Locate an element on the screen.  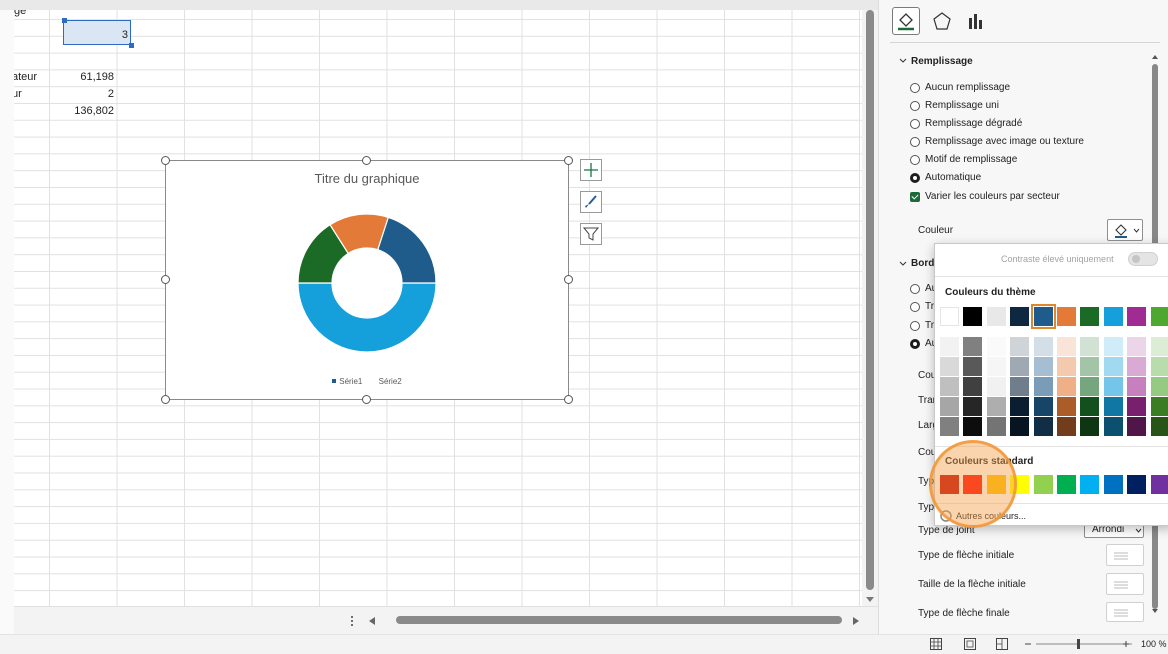
more-options-icon is located at coordinates (352, 621).